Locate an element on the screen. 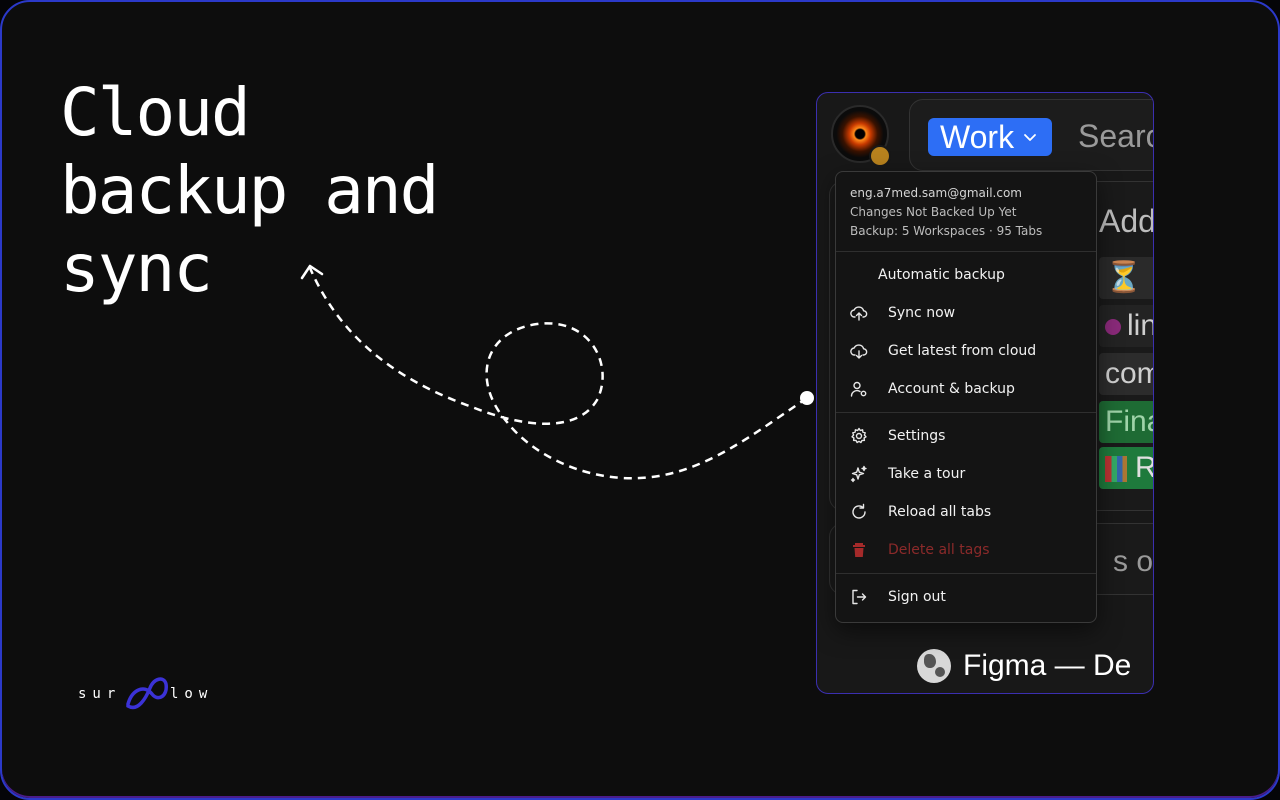 The height and width of the screenshot is (800, 1280). backup-summary: Backup: 5 Workspaces · 95 Tabs is located at coordinates (946, 231).